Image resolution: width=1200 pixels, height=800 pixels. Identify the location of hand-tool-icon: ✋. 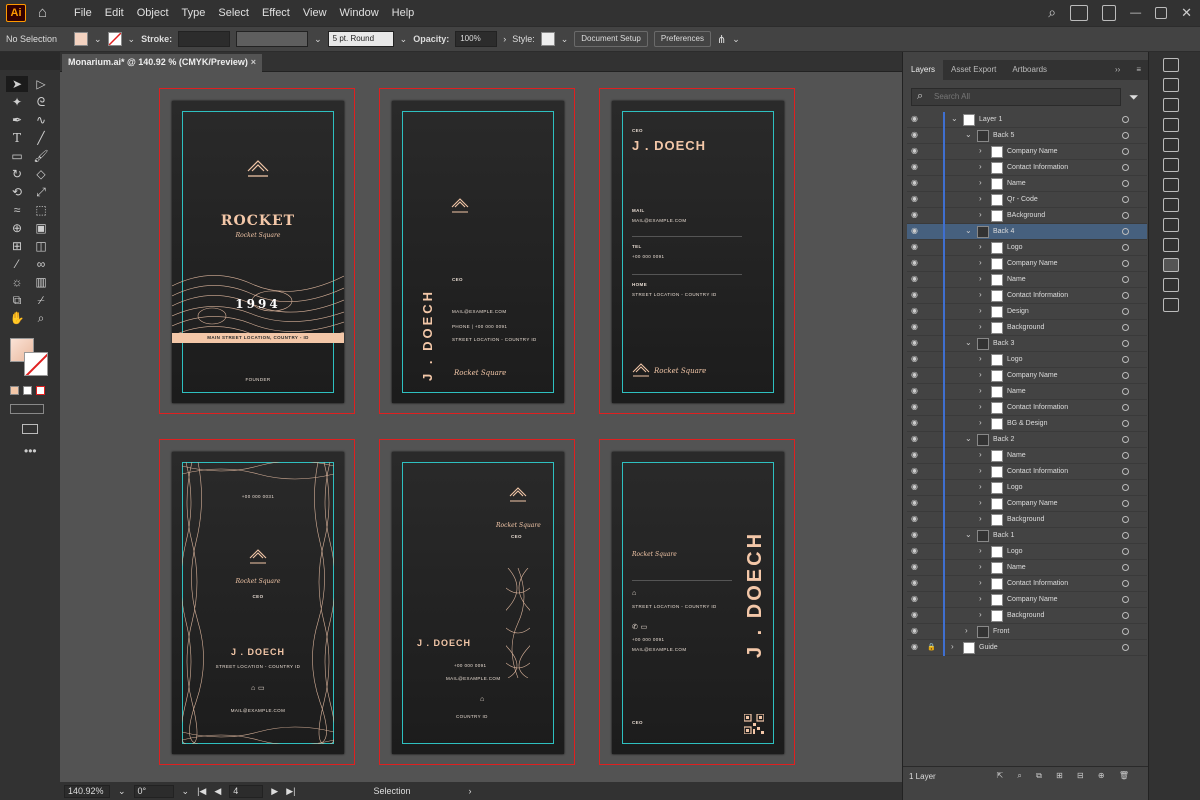
(17, 318).